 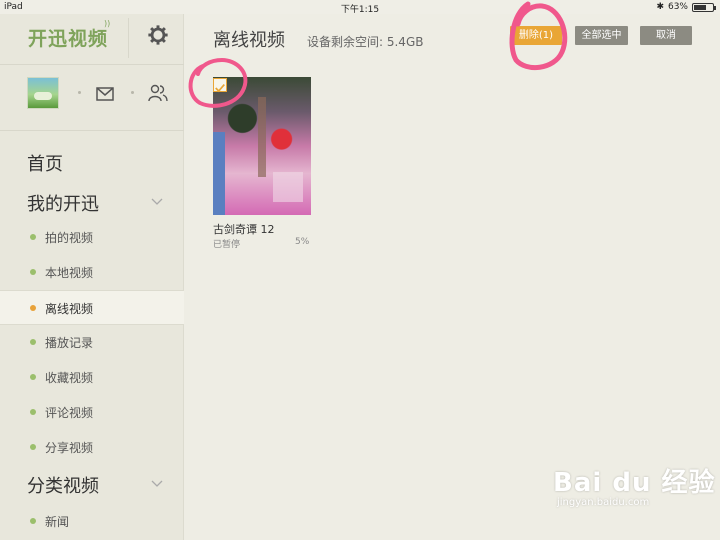 I want to click on status-bar: iPad 下午1:15 ✱ 63%, so click(x=360, y=7).